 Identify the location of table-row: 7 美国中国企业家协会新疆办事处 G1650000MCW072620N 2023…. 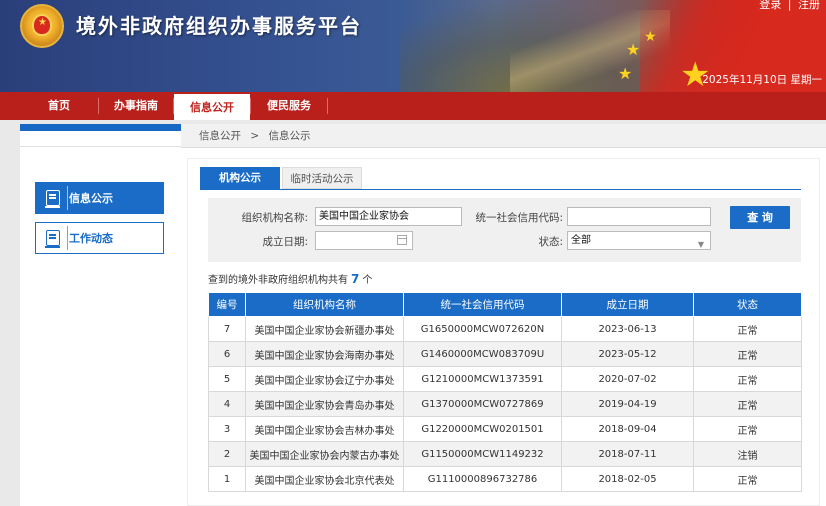
(505, 329).